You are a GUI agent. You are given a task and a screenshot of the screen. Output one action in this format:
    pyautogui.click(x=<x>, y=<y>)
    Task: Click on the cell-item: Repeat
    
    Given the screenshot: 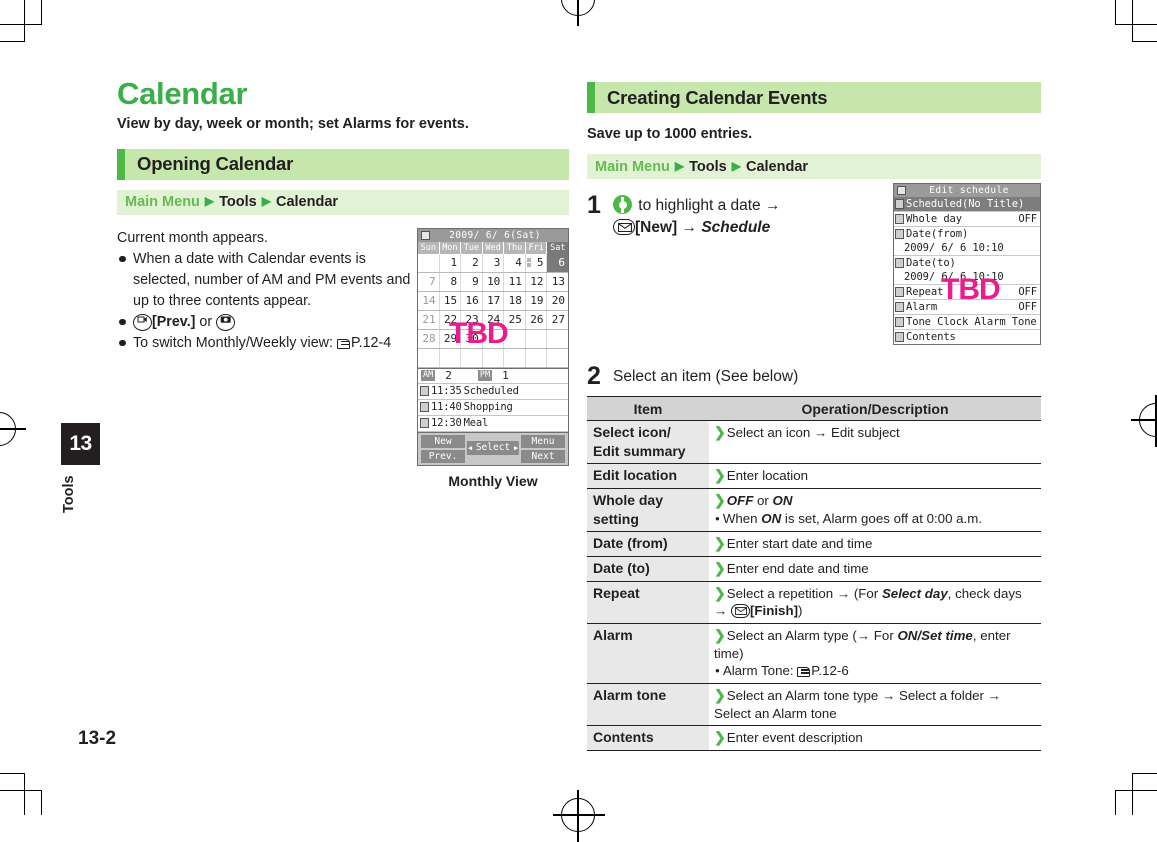 What is the action you would take?
    pyautogui.click(x=648, y=603)
    